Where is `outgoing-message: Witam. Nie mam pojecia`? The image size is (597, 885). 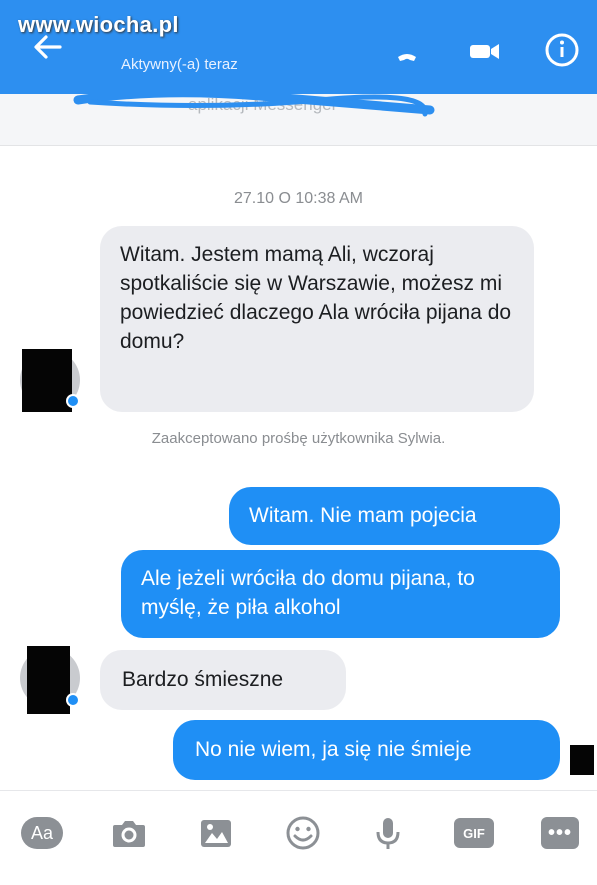
outgoing-message: Witam. Nie mam pojecia is located at coordinates (394, 516).